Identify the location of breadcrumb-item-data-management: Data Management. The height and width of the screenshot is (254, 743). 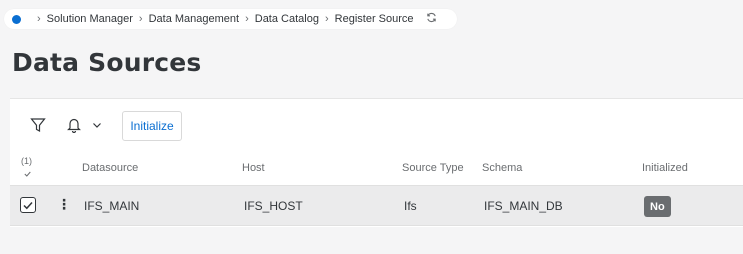
(194, 19).